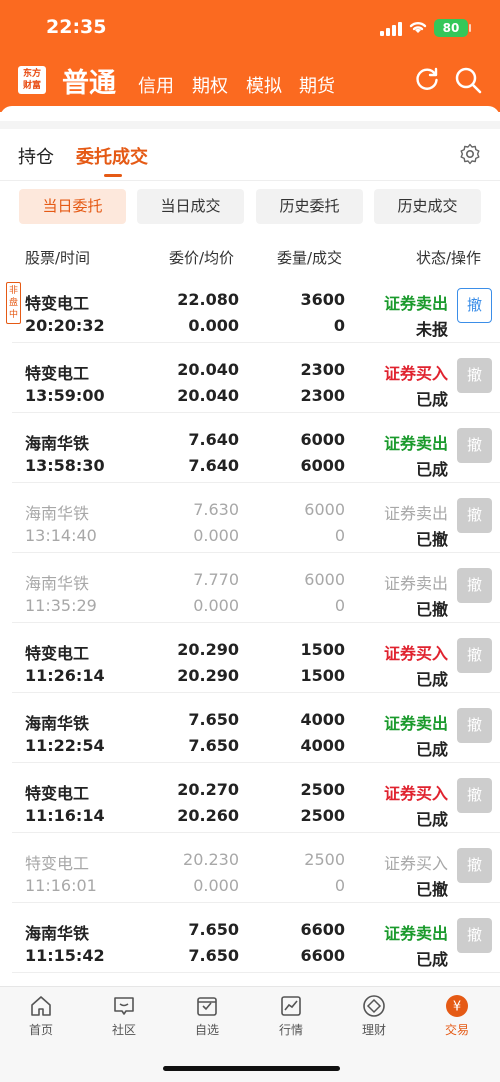 The height and width of the screenshot is (1082, 500). What do you see at coordinates (250, 658) in the screenshot?
I see `order-row: 特变电工 11:26:14 20.290 20.290 1500 1500 证券买入 已成撤` at bounding box center [250, 658].